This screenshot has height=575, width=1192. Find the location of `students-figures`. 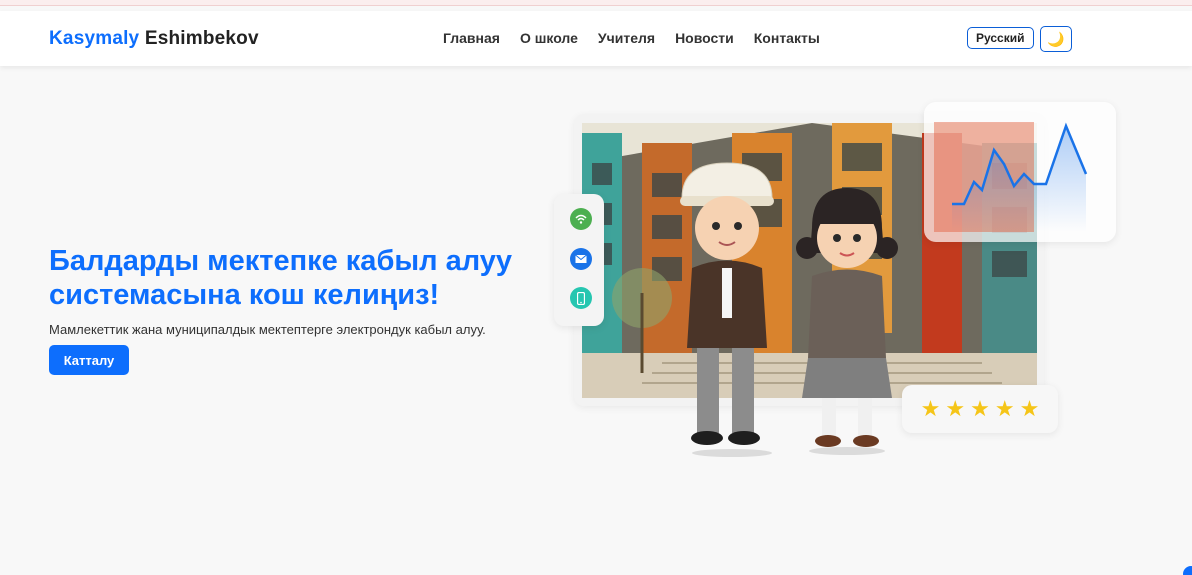

students-figures is located at coordinates (787, 308).